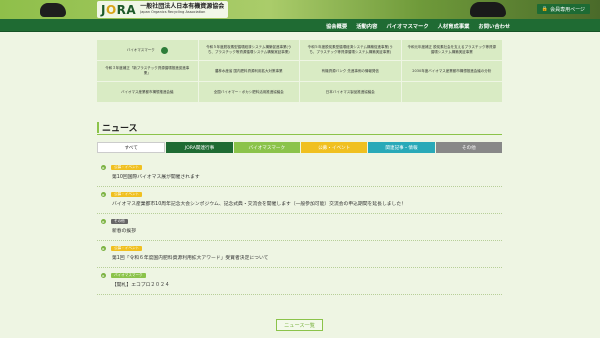 The image size is (600, 338). What do you see at coordinates (451, 50) in the screenshot?
I see `dropdown-item: 令和元年度補正 脱炭素社会を支えるプラスチック等資源循環システム構築実証事業` at bounding box center [451, 50].